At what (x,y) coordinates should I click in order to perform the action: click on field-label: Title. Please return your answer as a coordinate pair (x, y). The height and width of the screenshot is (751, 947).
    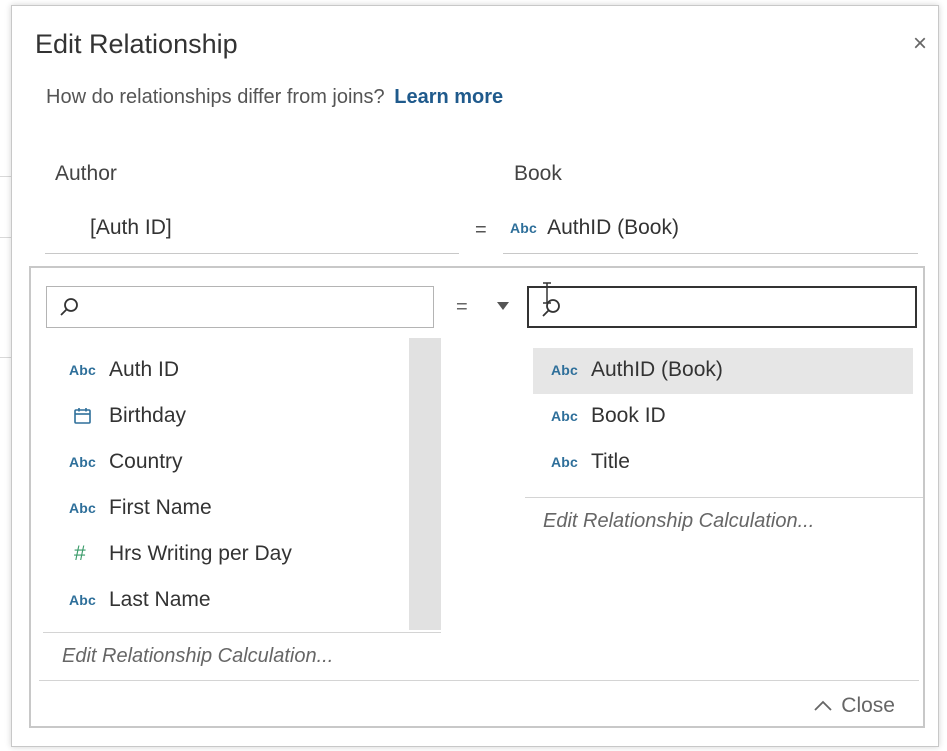
    Looking at the image, I should click on (610, 461).